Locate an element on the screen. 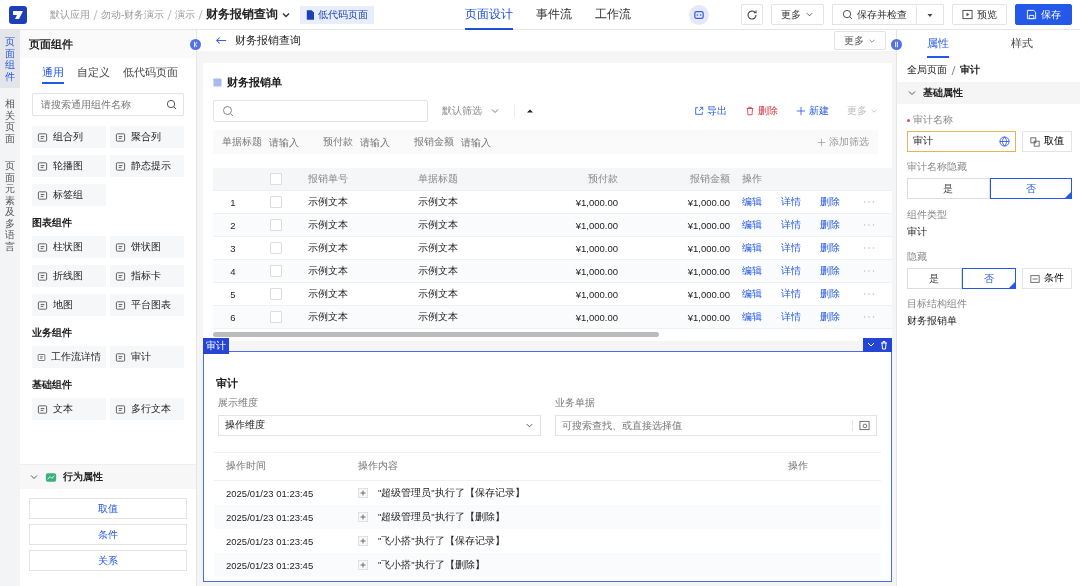 The image size is (1080, 586). component-item: 静态提示 is located at coordinates (147, 166).